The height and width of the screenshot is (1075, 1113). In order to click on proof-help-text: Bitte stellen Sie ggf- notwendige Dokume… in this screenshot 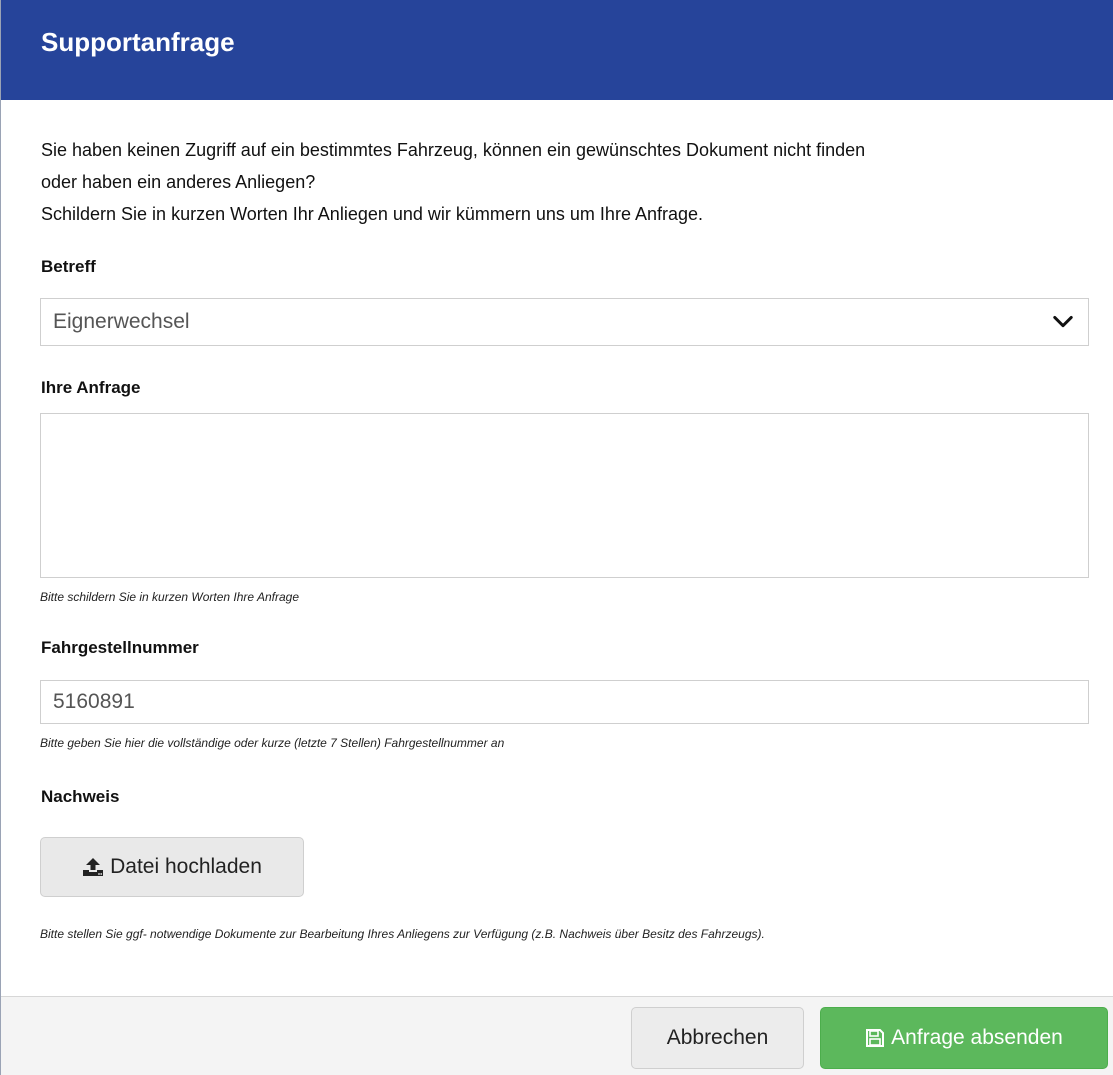, I will do `click(402, 934)`.